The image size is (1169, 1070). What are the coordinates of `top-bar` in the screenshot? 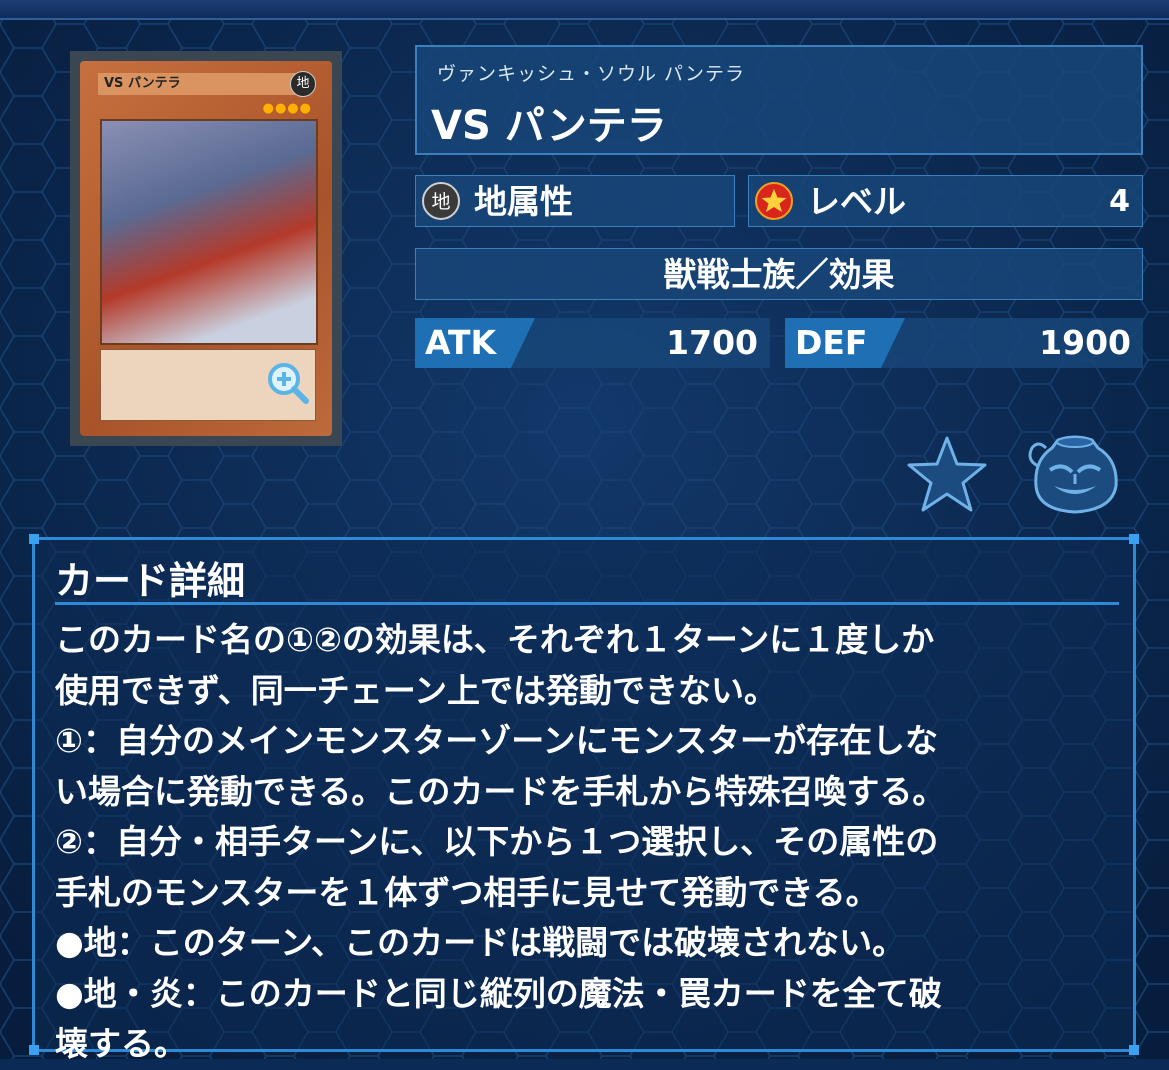 It's located at (584, 10).